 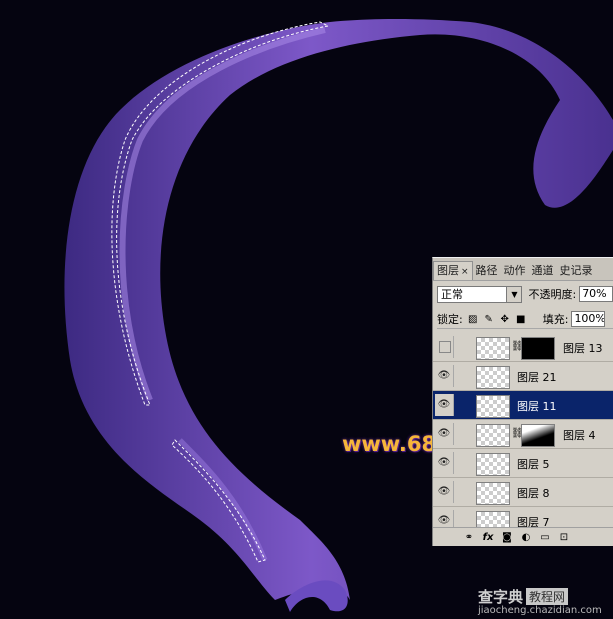 What do you see at coordinates (521, 319) in the screenshot?
I see `lock-all-icon: ■` at bounding box center [521, 319].